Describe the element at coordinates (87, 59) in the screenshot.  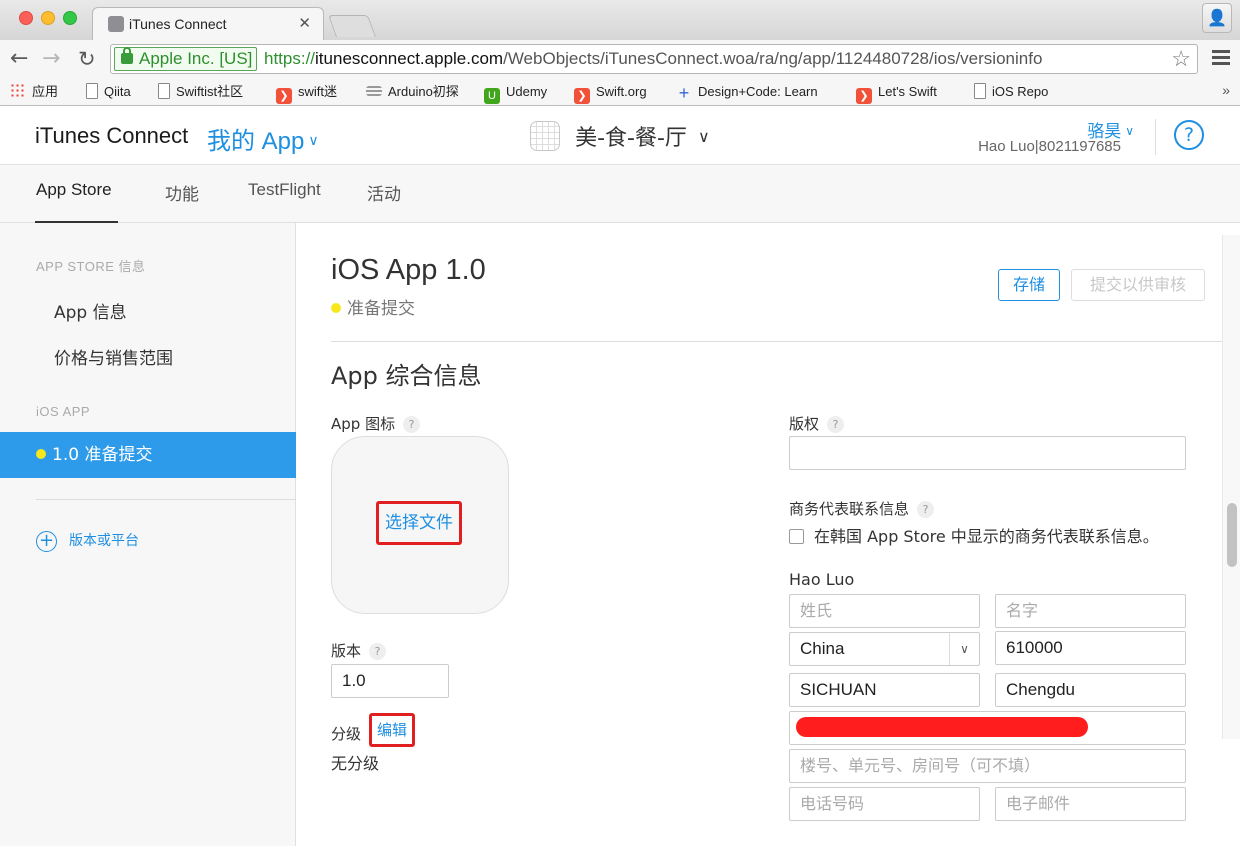
I see `reload-icon: ↻` at that location.